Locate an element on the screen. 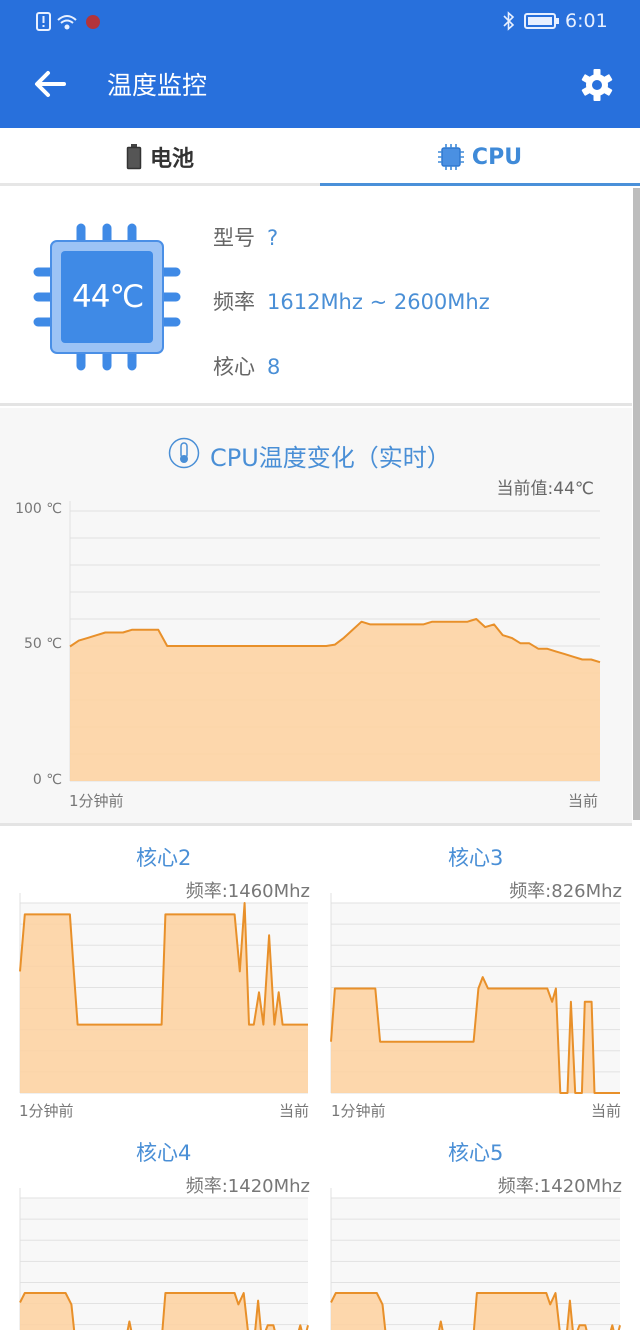 The image size is (640, 1330). core-title: 核心4 is located at coordinates (164, 1153).